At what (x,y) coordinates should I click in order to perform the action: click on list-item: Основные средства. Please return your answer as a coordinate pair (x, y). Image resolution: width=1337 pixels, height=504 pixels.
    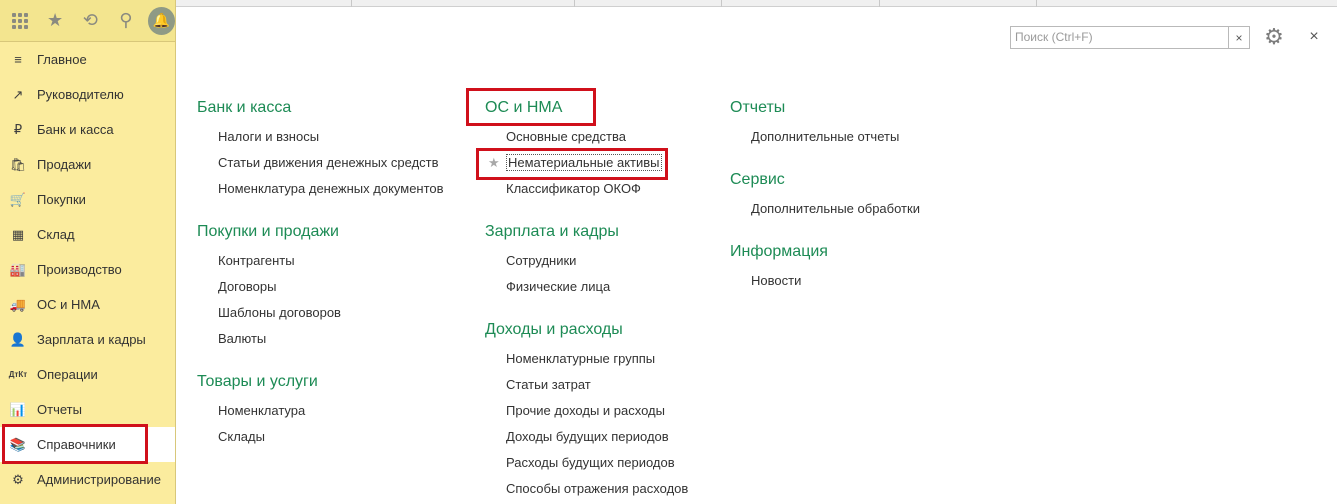
    Looking at the image, I should click on (597, 137).